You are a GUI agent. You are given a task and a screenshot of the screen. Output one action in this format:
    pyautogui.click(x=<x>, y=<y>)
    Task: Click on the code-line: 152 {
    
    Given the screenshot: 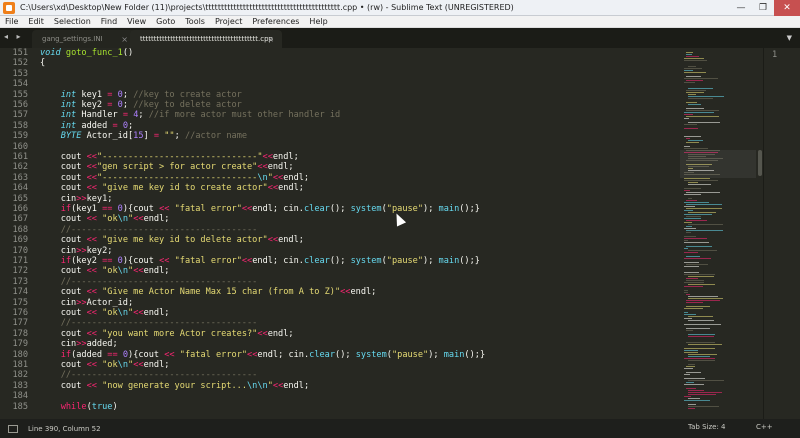 What is the action you would take?
    pyautogui.click(x=381, y=63)
    